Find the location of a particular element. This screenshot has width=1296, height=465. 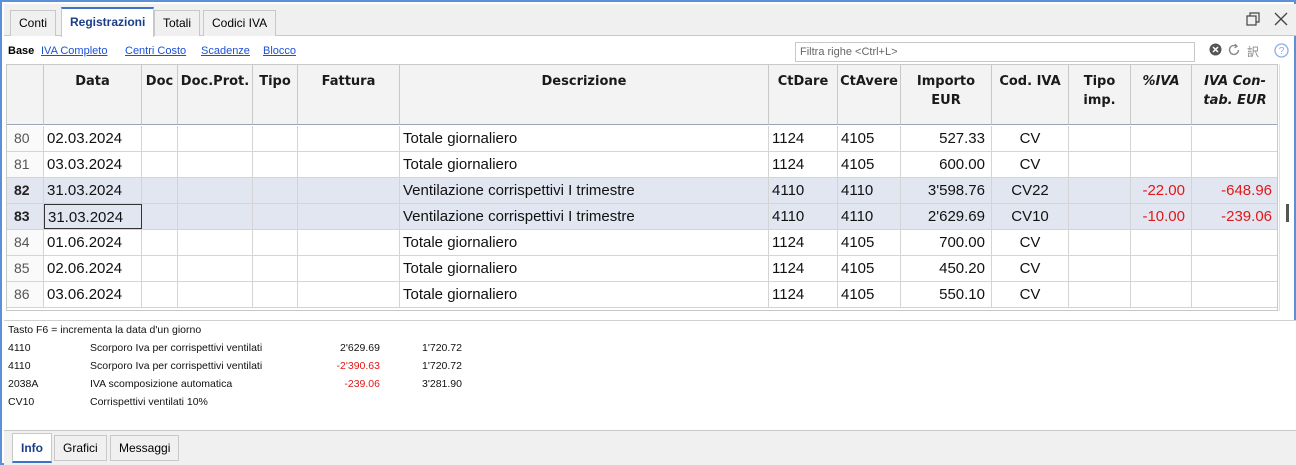

view-centri-costo: Centri Costo is located at coordinates (155, 51).